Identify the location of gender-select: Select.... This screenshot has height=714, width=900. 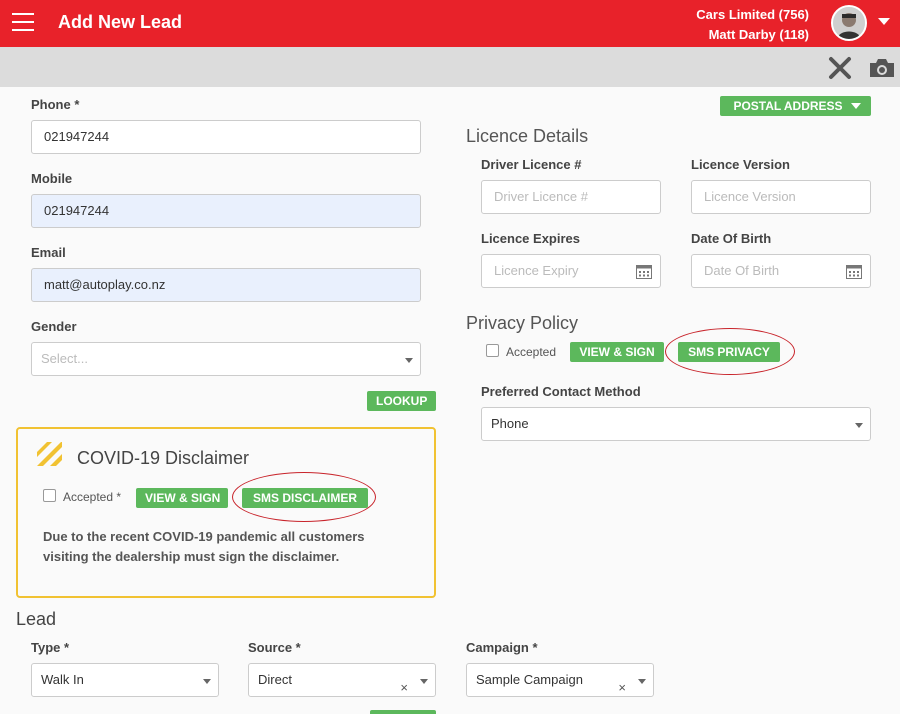
(226, 359).